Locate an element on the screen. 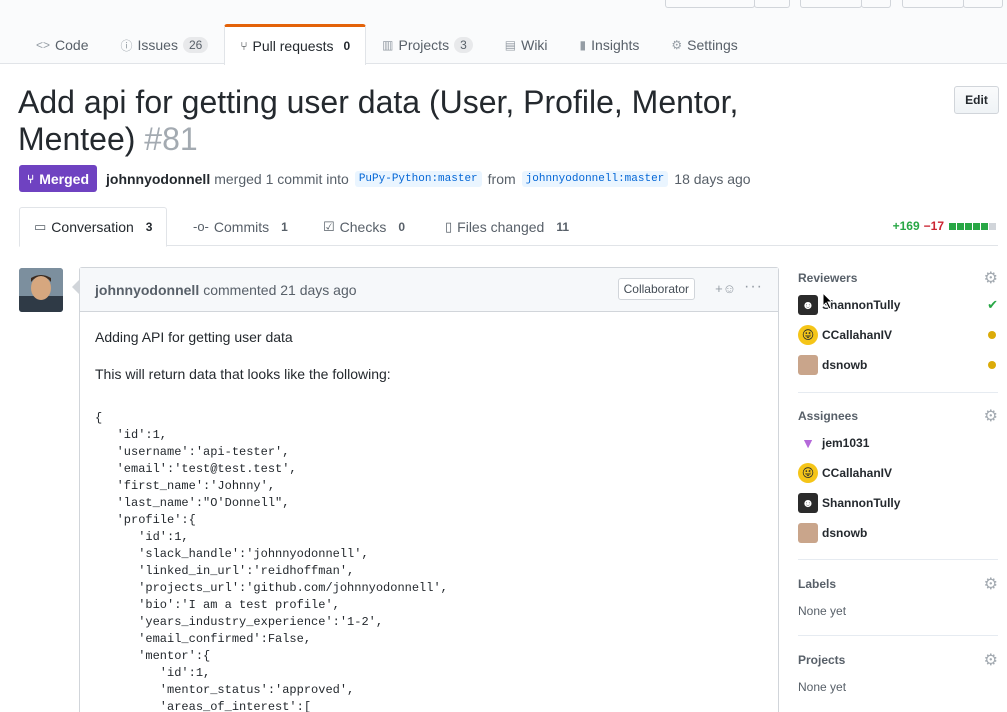 The height and width of the screenshot is (712, 1007). tab-issues: ⓘ Issues 26 is located at coordinates (164, 44).